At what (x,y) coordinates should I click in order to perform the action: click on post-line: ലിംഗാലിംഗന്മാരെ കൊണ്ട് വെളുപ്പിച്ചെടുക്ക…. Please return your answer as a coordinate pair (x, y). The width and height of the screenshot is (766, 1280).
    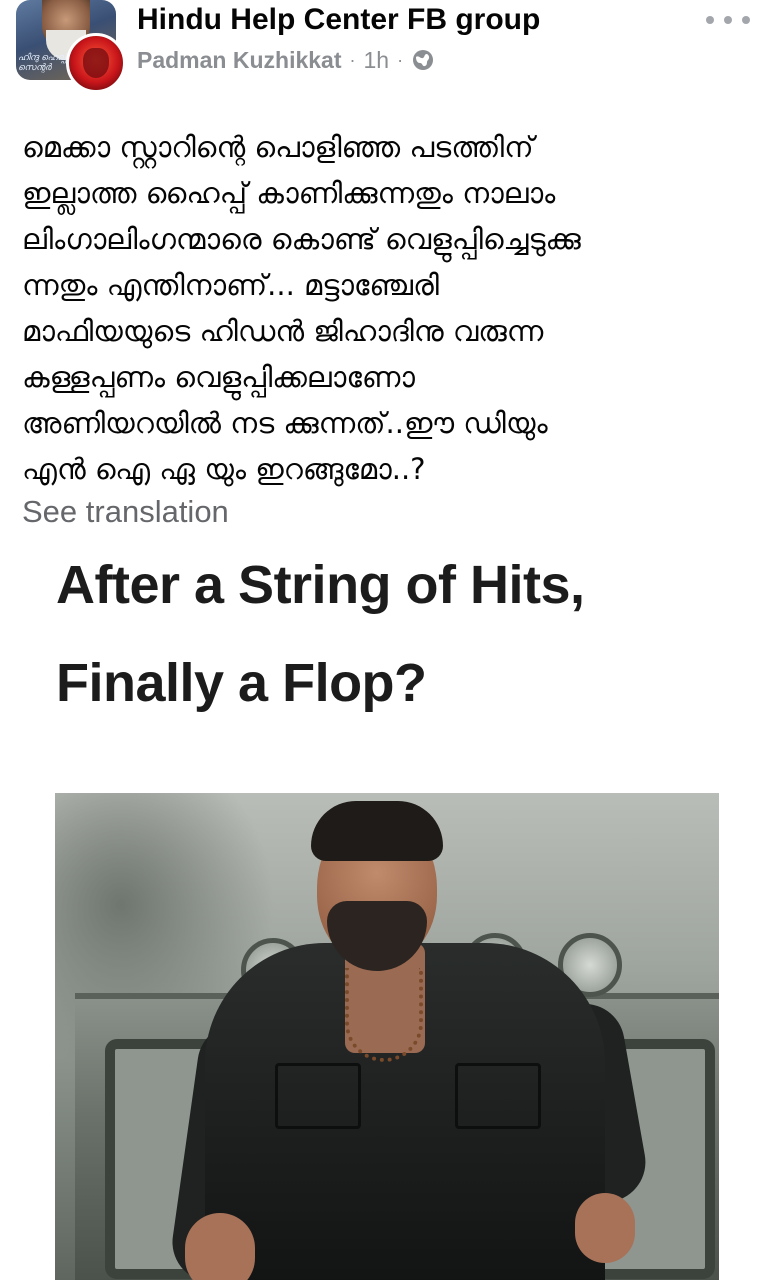
    Looking at the image, I should click on (301, 239).